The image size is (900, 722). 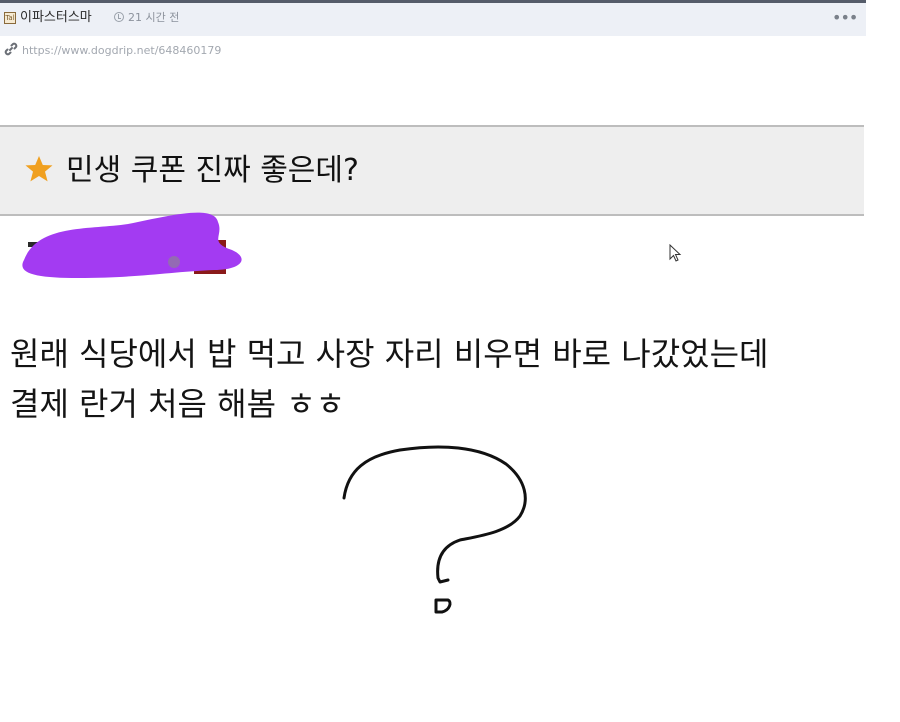 I want to click on mouse-cursor-icon, so click(x=675, y=253).